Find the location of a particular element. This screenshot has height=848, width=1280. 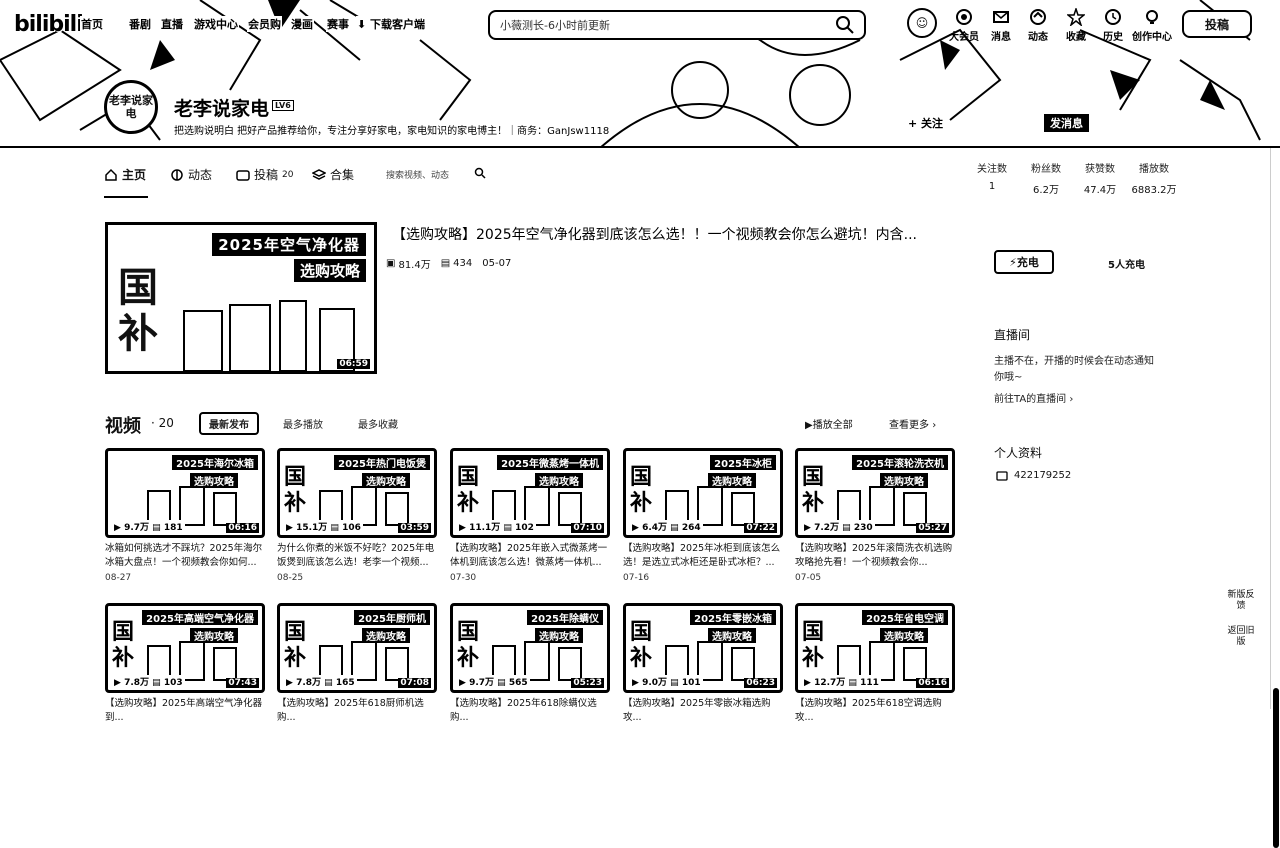

nav-live: 直播 is located at coordinates (172, 24).